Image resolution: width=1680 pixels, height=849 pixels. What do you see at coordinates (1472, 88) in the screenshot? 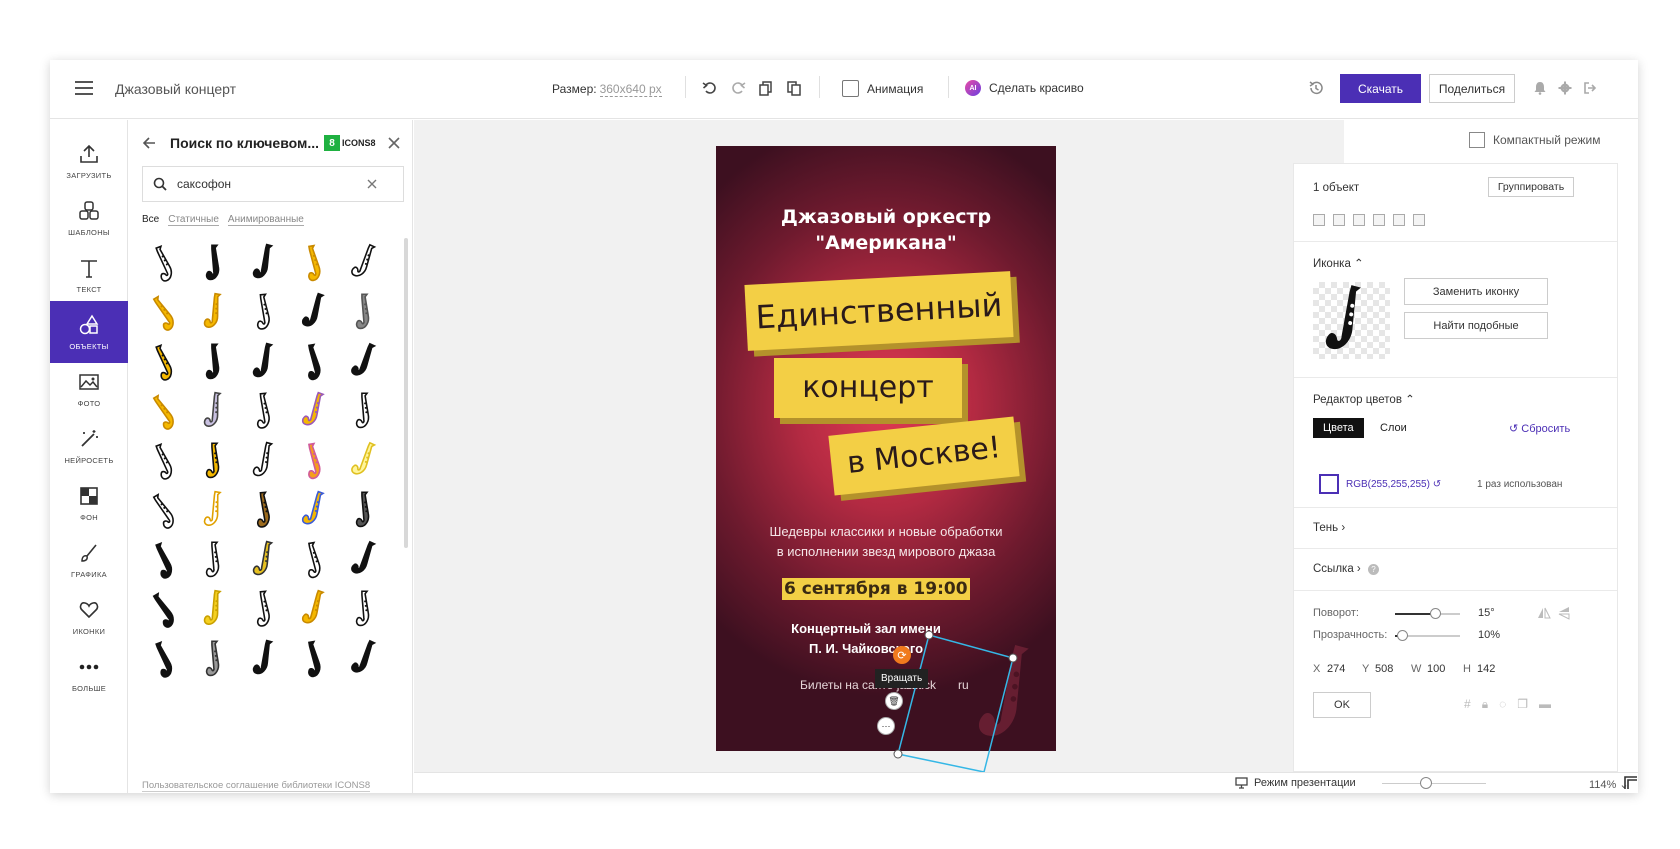
I see `share-button: Поделиться` at bounding box center [1472, 88].